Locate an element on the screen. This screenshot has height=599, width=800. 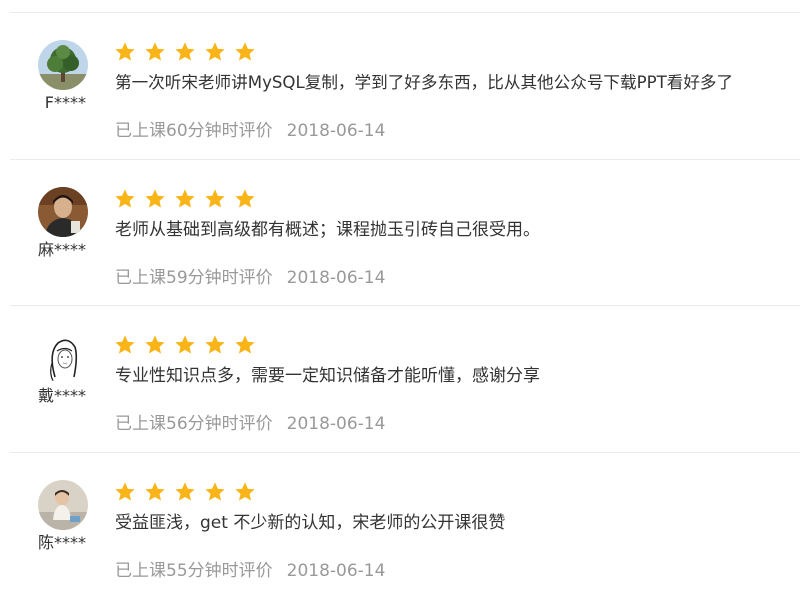
username: F**** is located at coordinates (65, 102).